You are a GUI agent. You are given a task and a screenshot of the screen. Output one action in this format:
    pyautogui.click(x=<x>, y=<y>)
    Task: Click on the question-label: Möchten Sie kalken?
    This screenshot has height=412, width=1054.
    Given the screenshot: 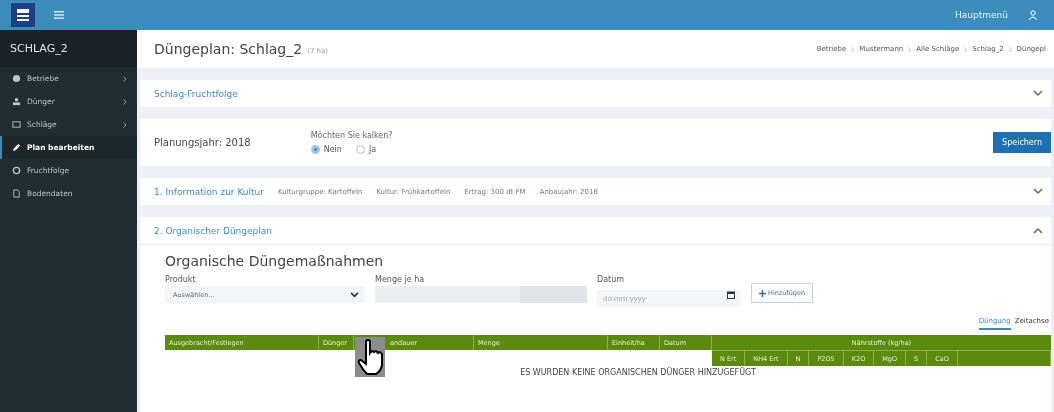 What is the action you would take?
    pyautogui.click(x=351, y=135)
    